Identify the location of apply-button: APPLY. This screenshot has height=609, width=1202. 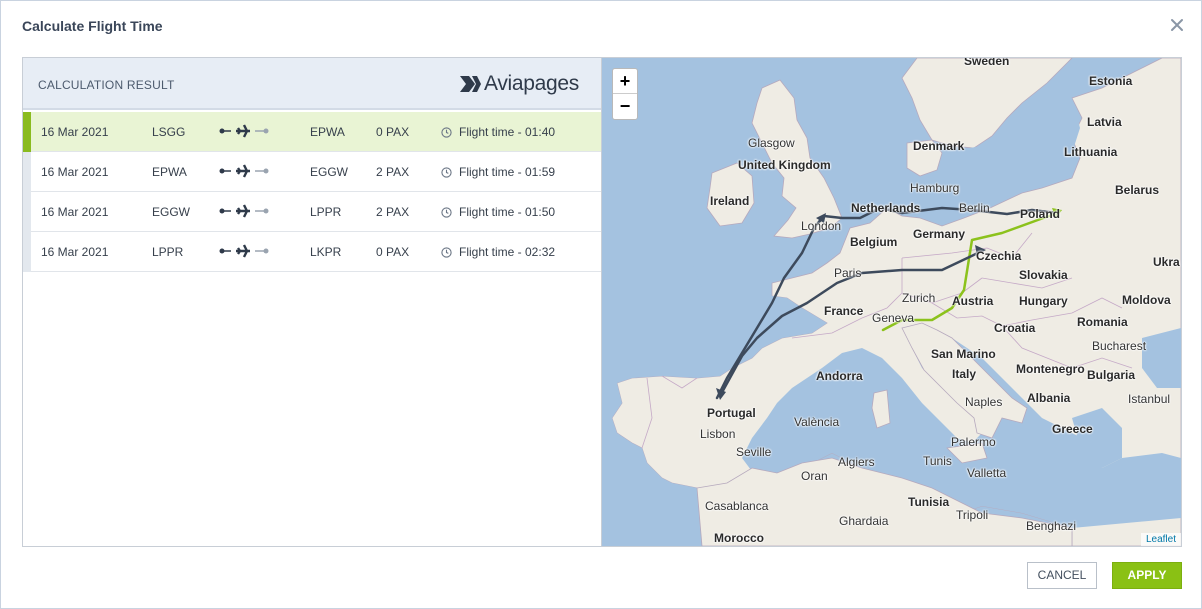
(1147, 575).